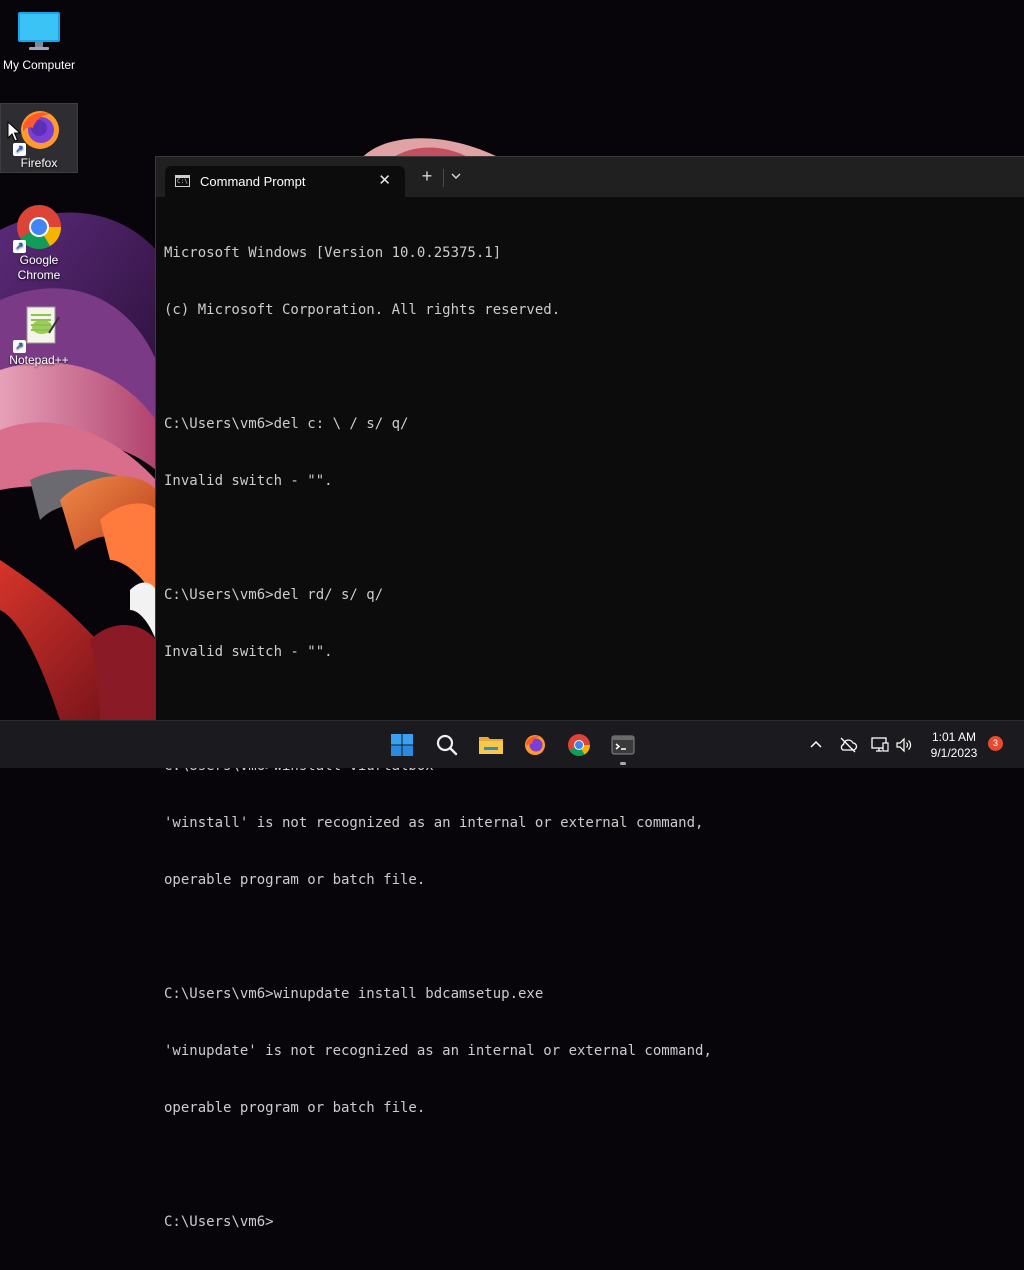 The height and width of the screenshot is (1270, 1024). I want to click on cmd-icon: C:\, so click(182, 181).